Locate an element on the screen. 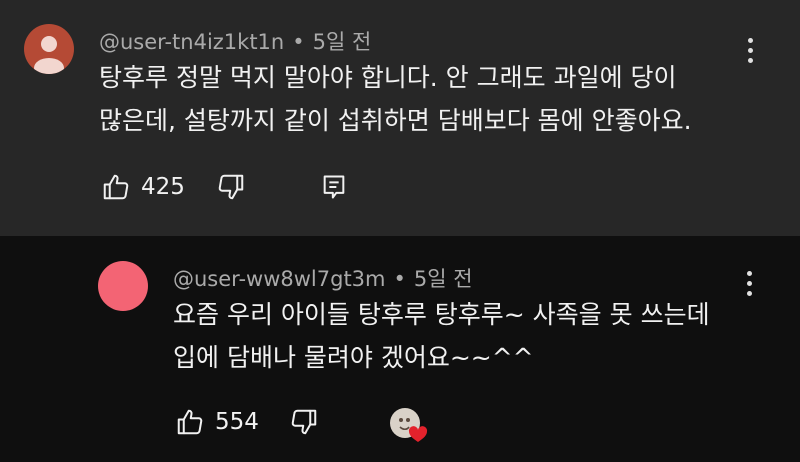  comment-text-line: 요즘 우리 아이들 탕후루 탕후루~ 사족을 못 쓰는데 is located at coordinates (441, 314).